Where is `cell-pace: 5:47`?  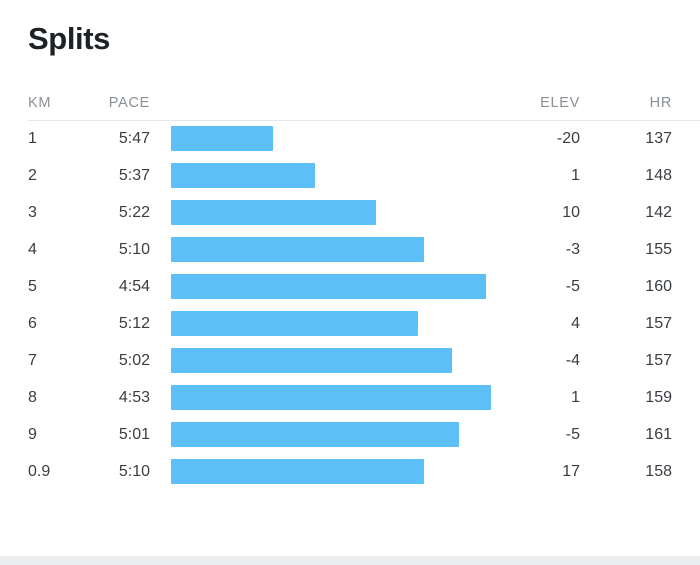
cell-pace: 5:47 is located at coordinates (134, 138).